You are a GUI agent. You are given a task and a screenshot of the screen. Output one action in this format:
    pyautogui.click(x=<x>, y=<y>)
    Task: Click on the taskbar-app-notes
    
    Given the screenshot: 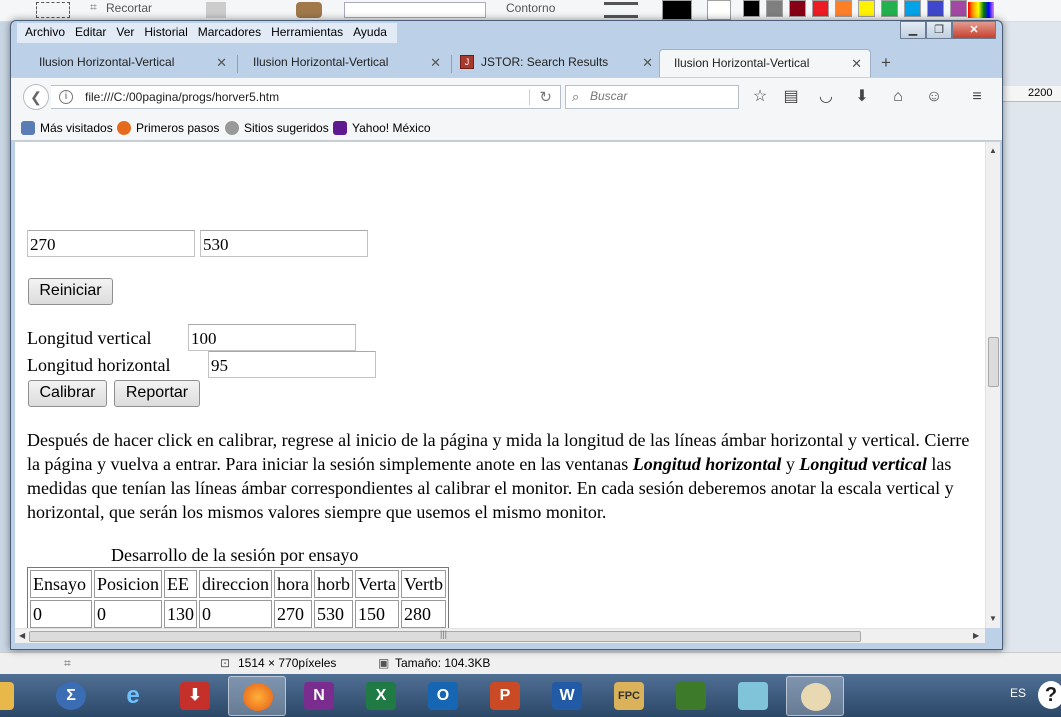 What is the action you would take?
    pyautogui.click(x=753, y=696)
    